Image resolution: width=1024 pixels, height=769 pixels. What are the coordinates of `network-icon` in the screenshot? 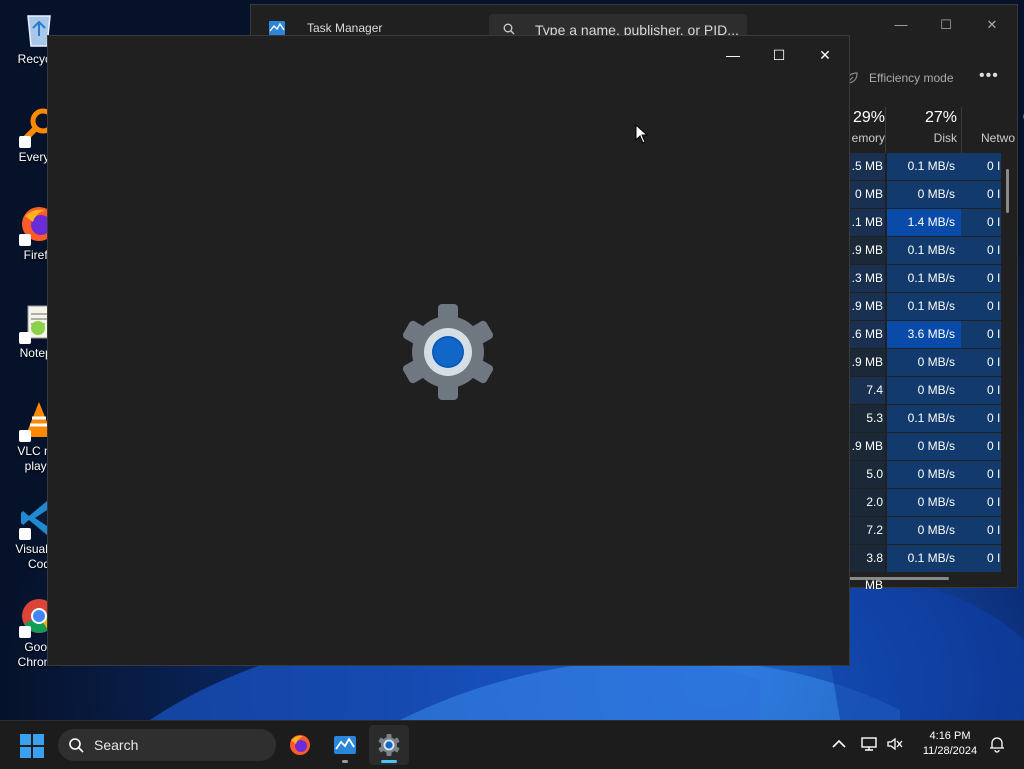 It's located at (869, 744).